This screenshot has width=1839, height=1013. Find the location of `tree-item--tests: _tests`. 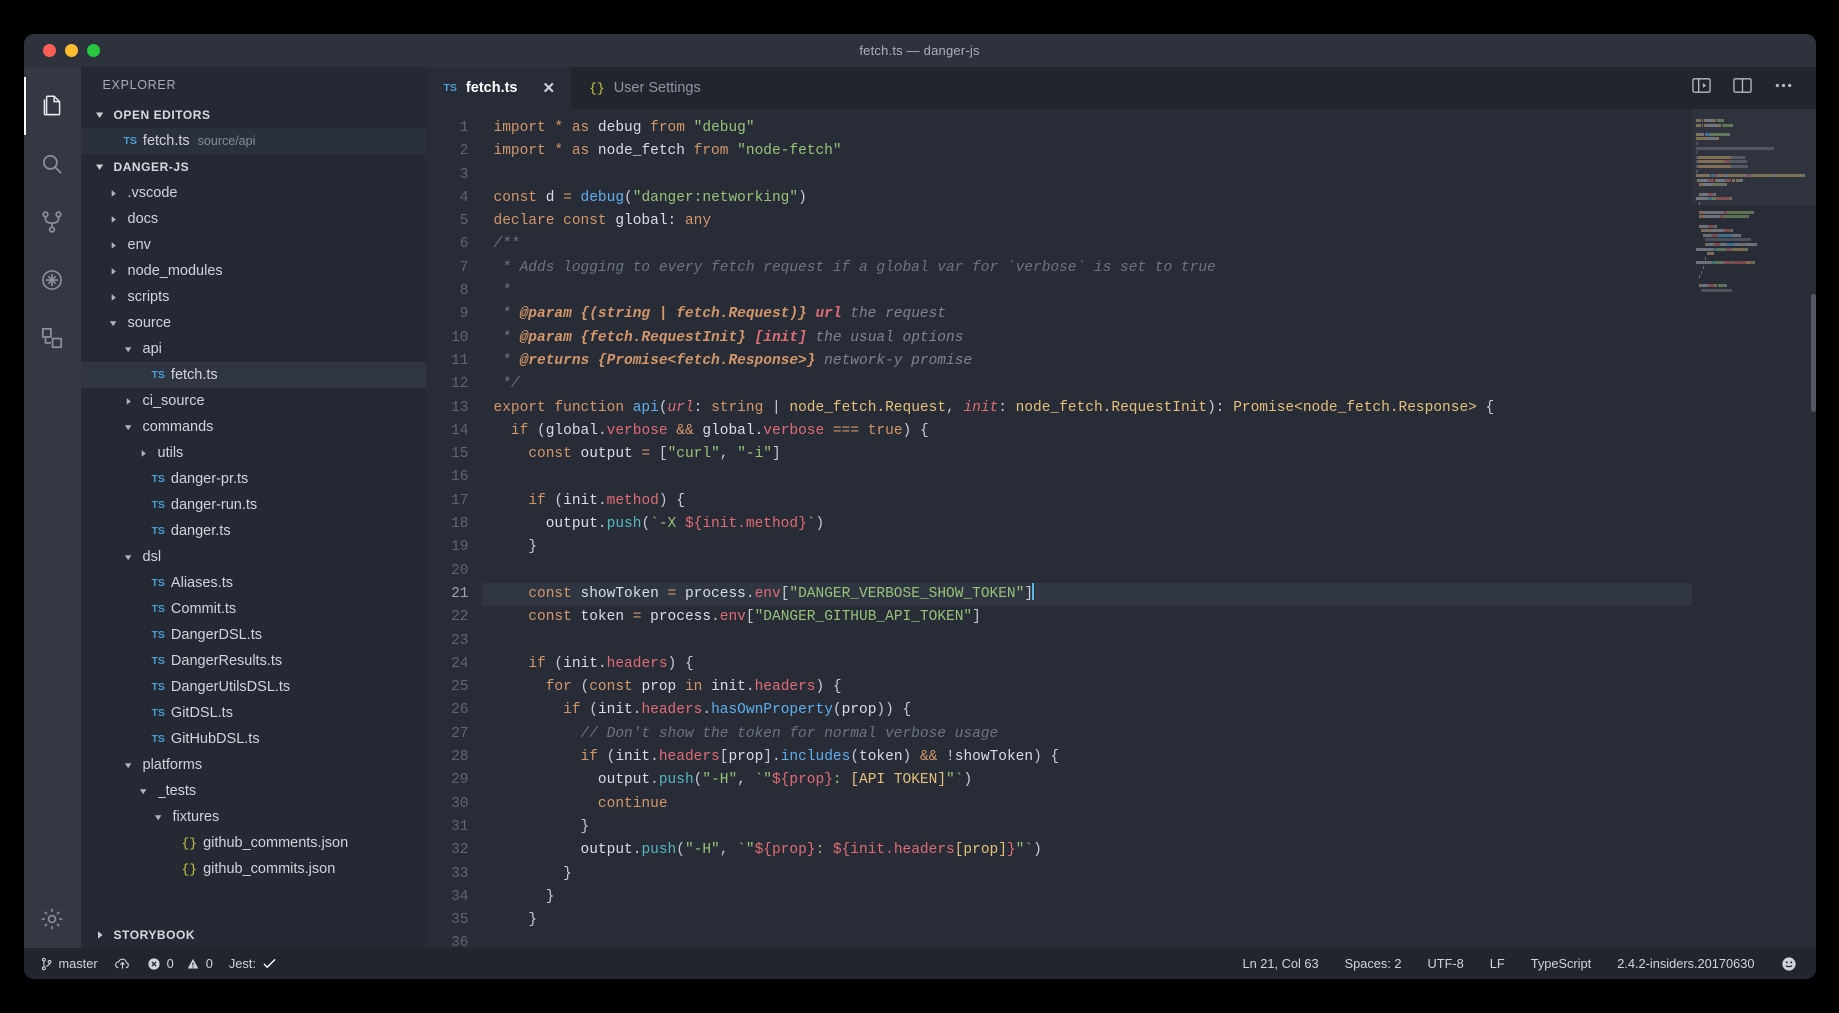

tree-item--tests: _tests is located at coordinates (253, 791).